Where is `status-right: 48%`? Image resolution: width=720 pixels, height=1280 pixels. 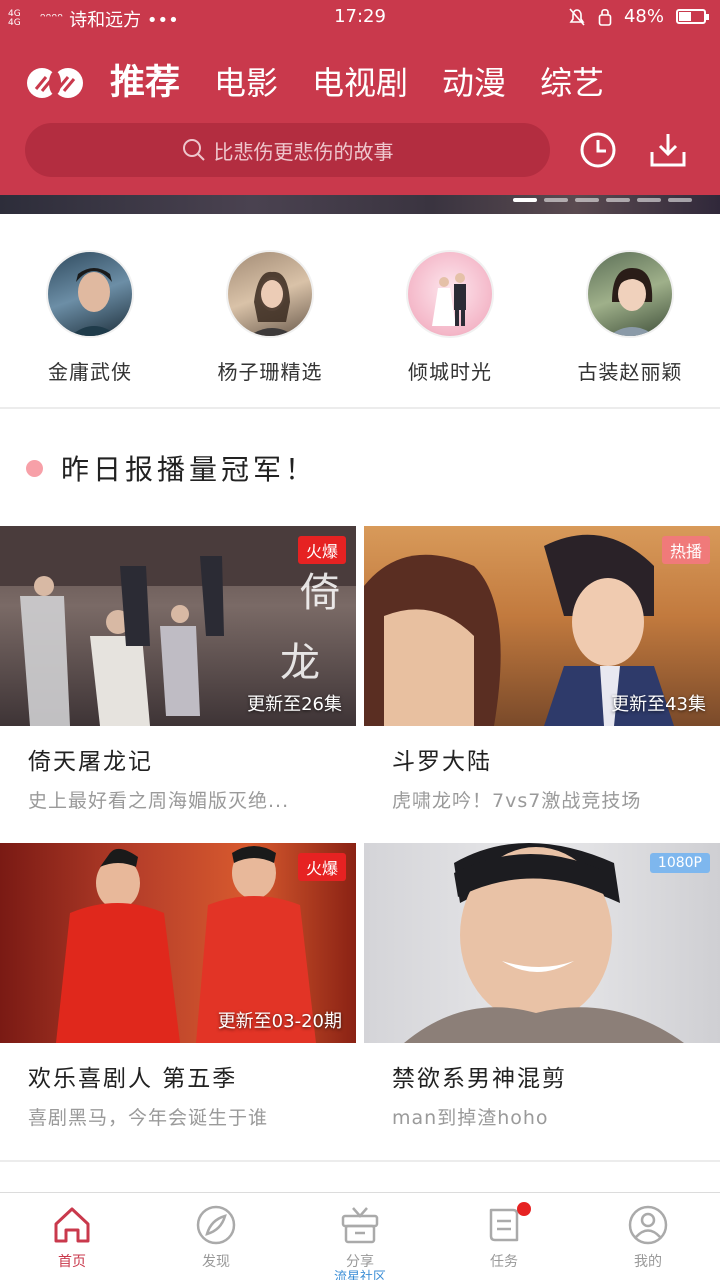 status-right: 48% is located at coordinates (638, 16).